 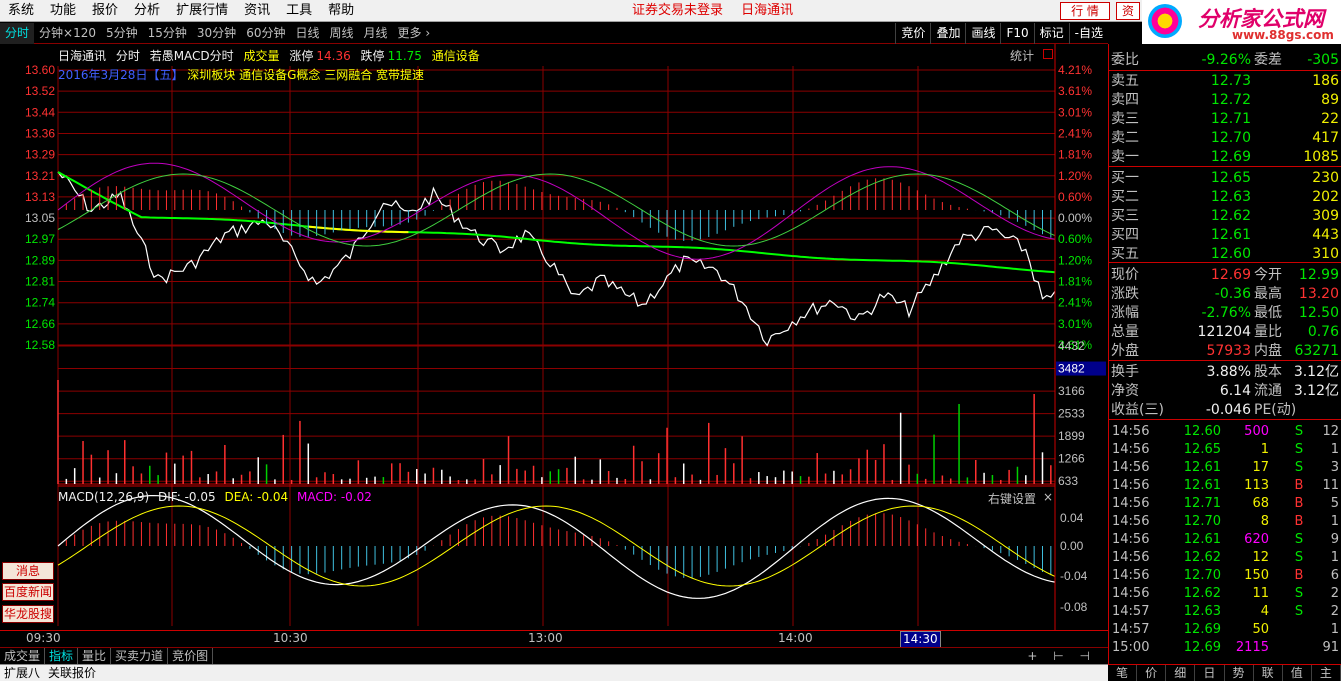 I want to click on tab-30min: 30分钟, so click(x=216, y=33).